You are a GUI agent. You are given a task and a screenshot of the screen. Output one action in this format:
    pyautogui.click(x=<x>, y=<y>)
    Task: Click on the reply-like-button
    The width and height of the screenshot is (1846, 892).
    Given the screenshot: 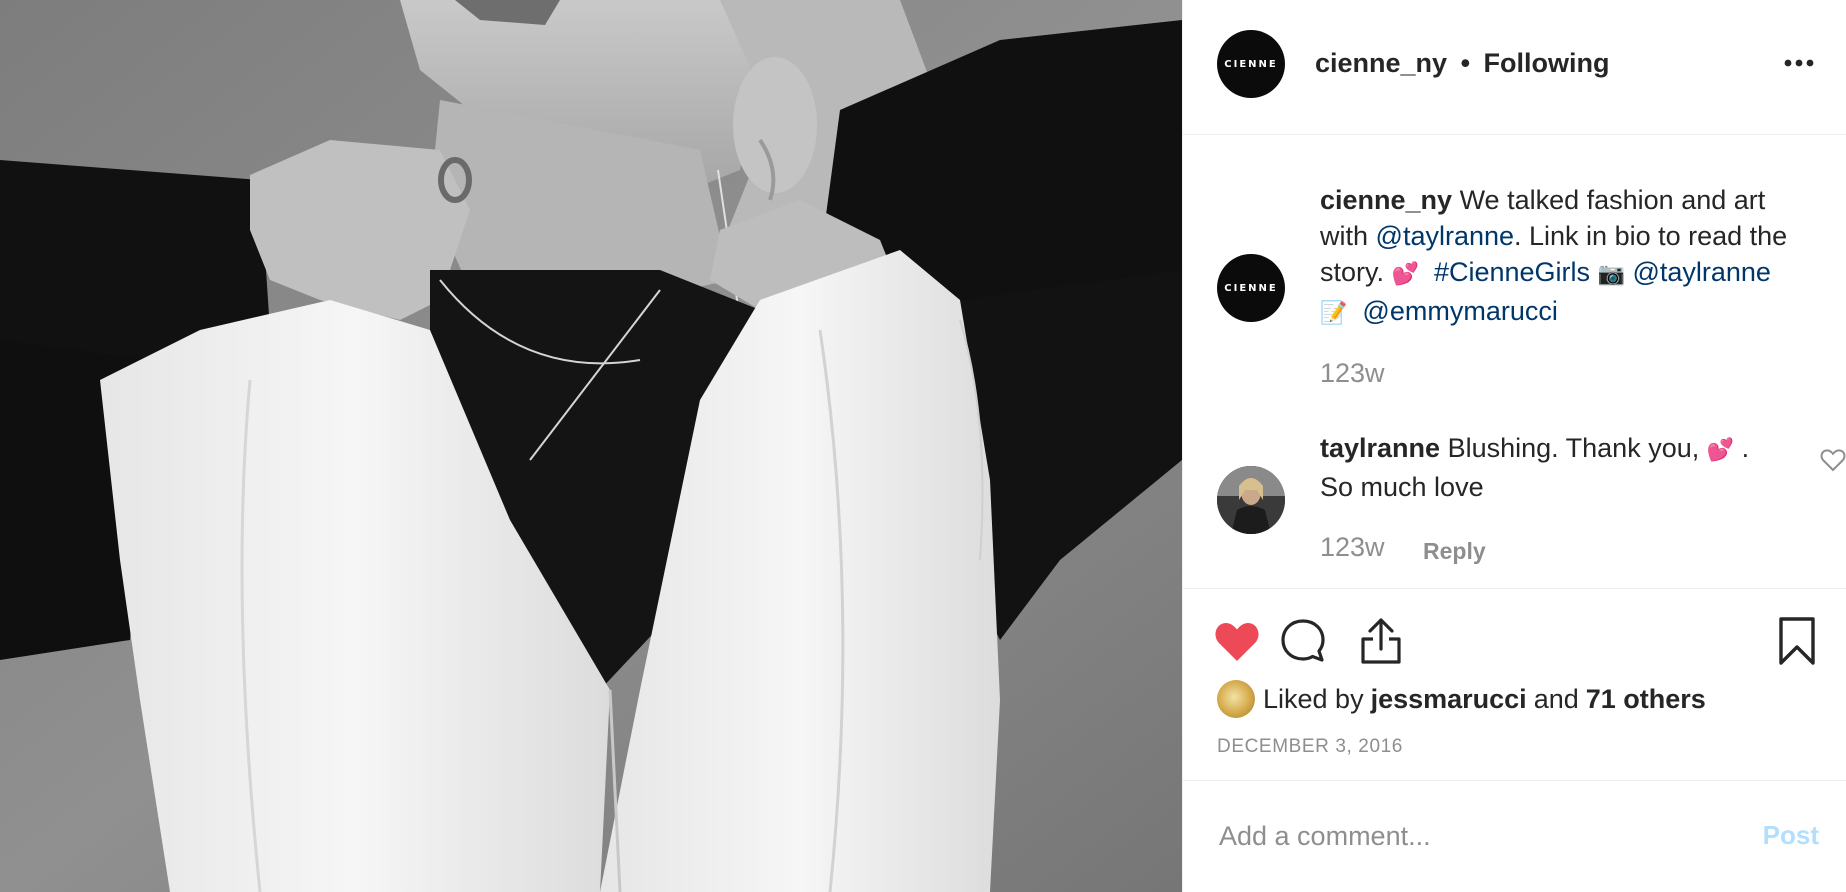 What is the action you would take?
    pyautogui.click(x=1833, y=462)
    